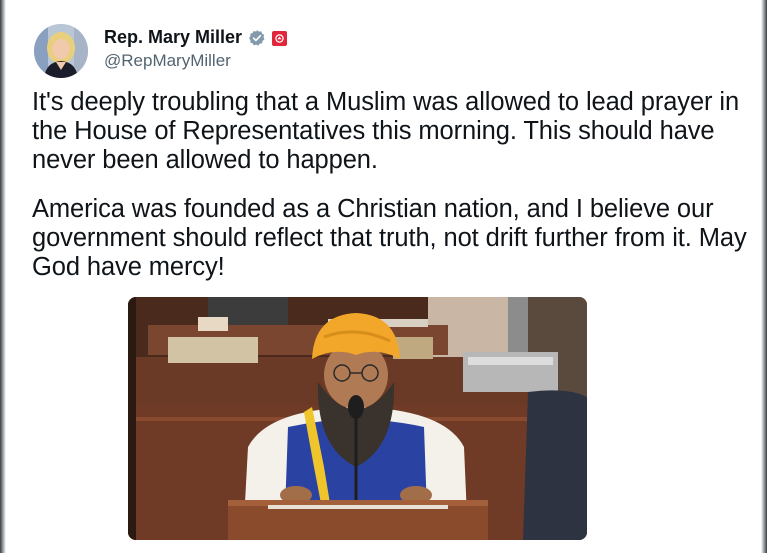 Image resolution: width=767 pixels, height=553 pixels. I want to click on government-affiliation-icon, so click(280, 38).